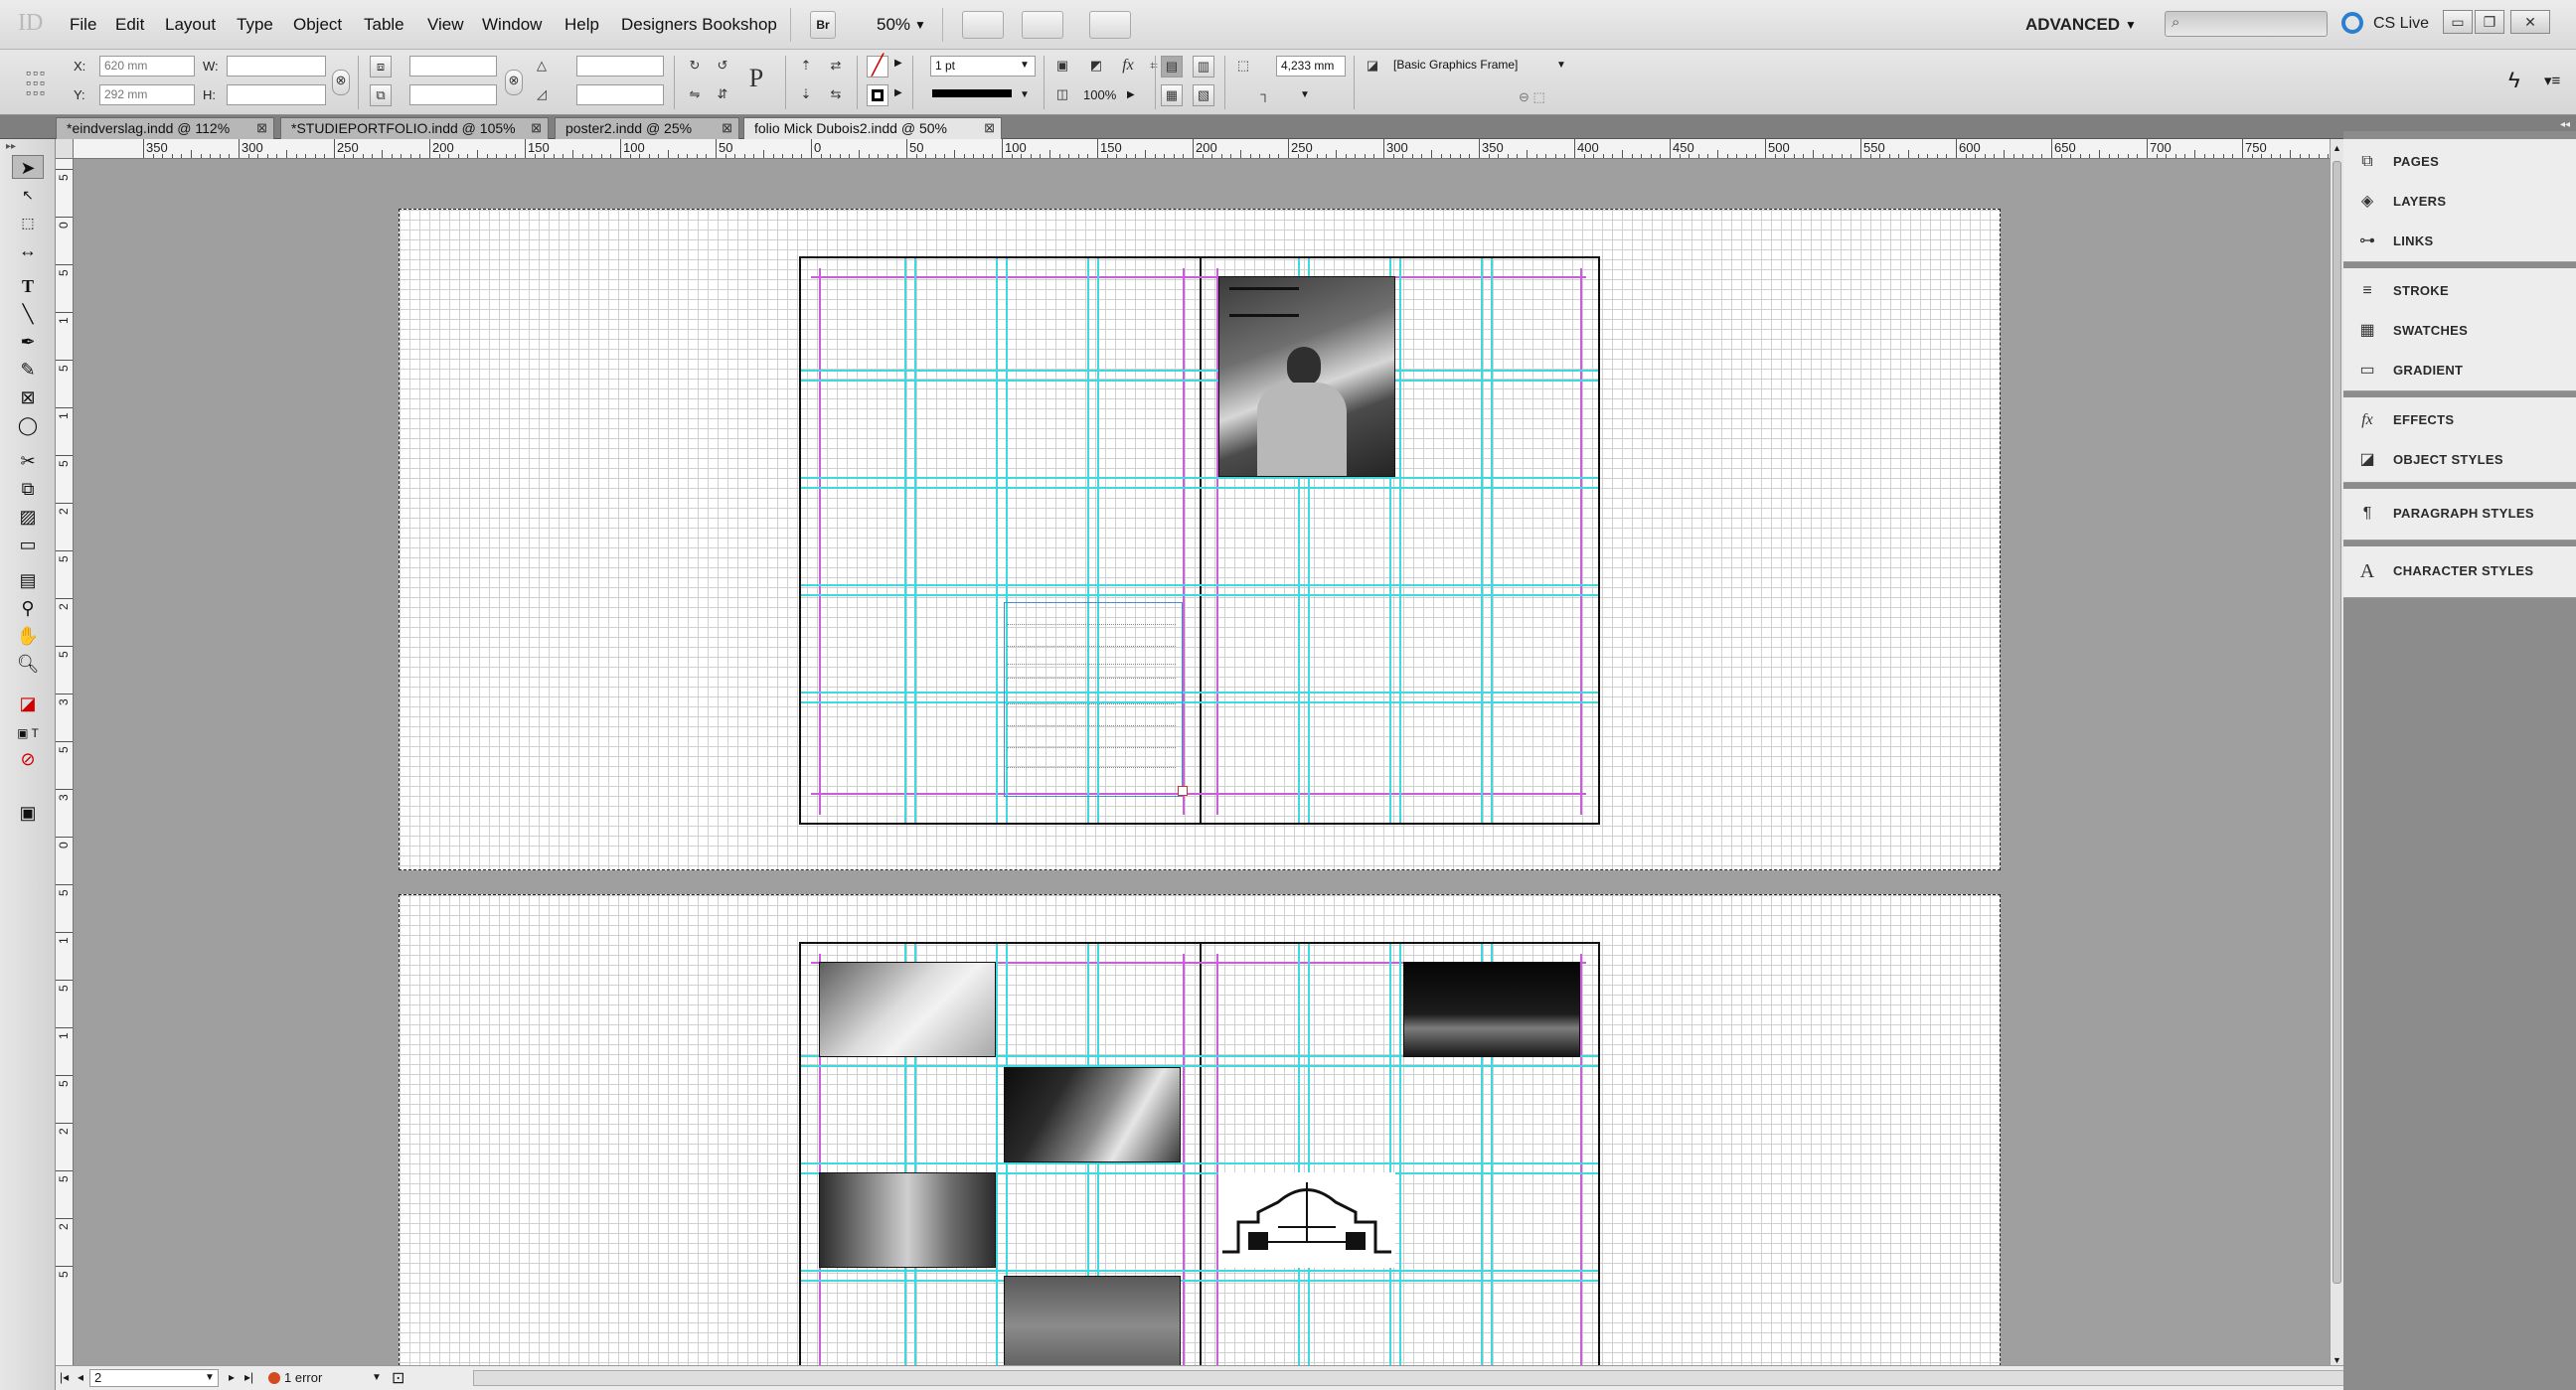  What do you see at coordinates (1311, 66) in the screenshot?
I see `corner-offset-field: 4,233 mm` at bounding box center [1311, 66].